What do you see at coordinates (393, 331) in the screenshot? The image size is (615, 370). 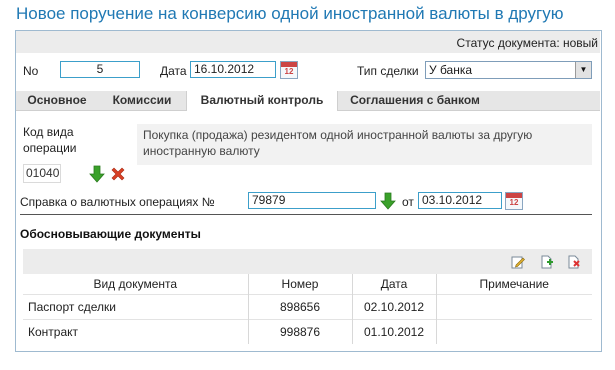 I see `doc-date-cell: 01.10.2012` at bounding box center [393, 331].